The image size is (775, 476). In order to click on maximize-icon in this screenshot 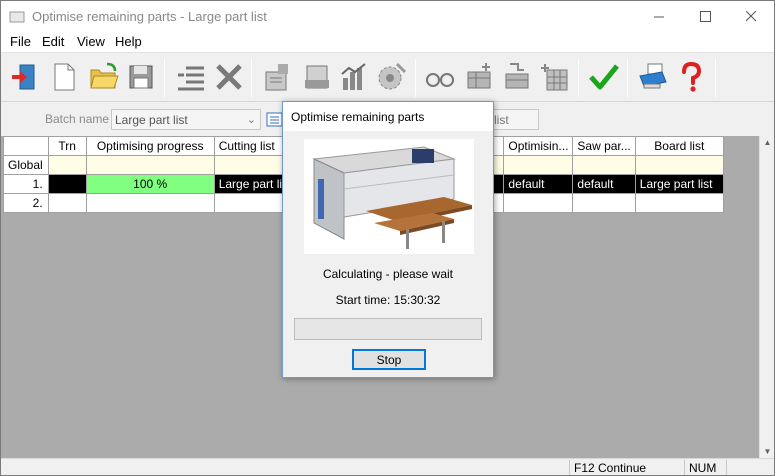, I will do `click(705, 16)`.